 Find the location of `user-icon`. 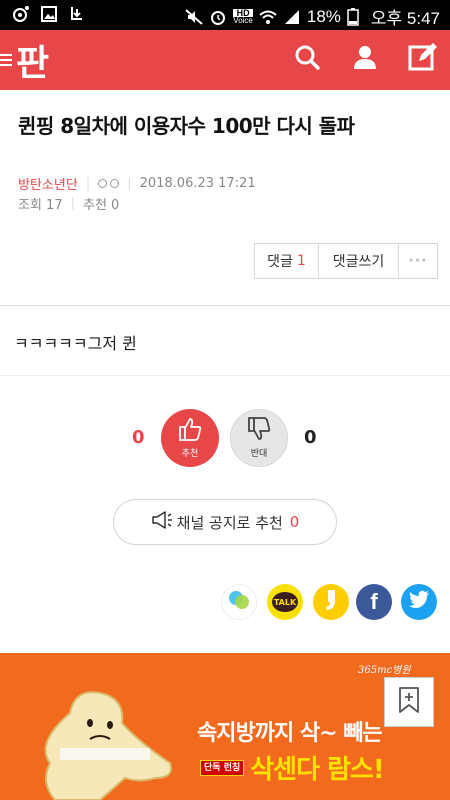

user-icon is located at coordinates (365, 59).